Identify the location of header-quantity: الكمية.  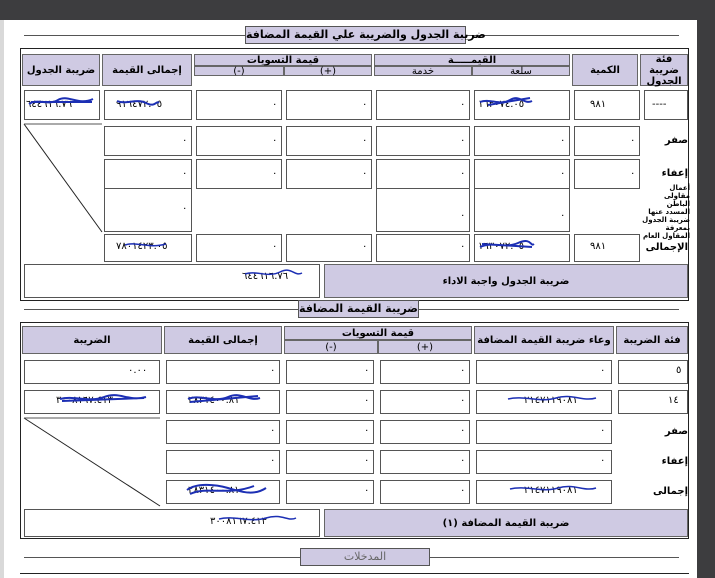
(605, 70).